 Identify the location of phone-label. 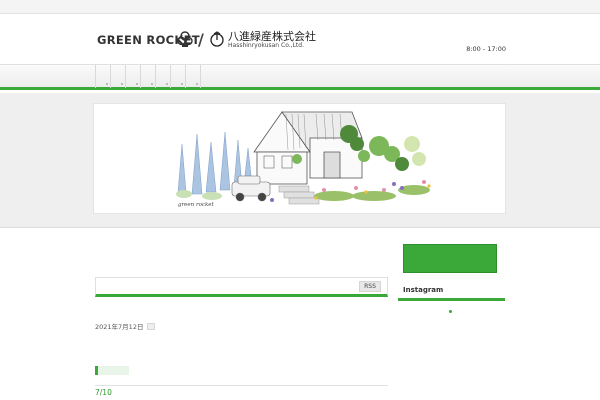
(472, 37).